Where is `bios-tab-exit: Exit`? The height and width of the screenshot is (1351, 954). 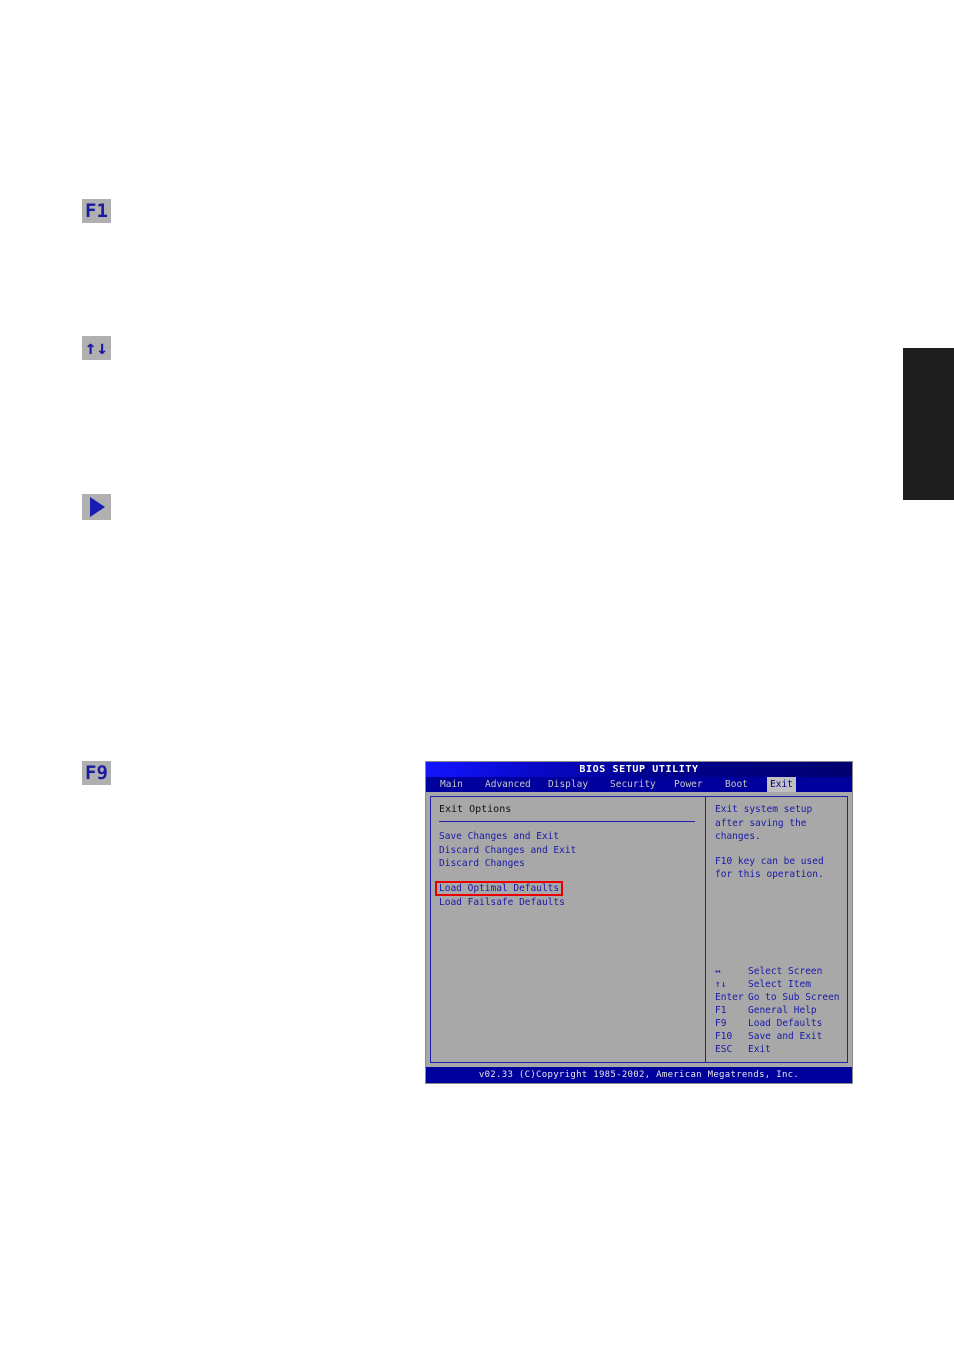
bios-tab-exit: Exit is located at coordinates (781, 784).